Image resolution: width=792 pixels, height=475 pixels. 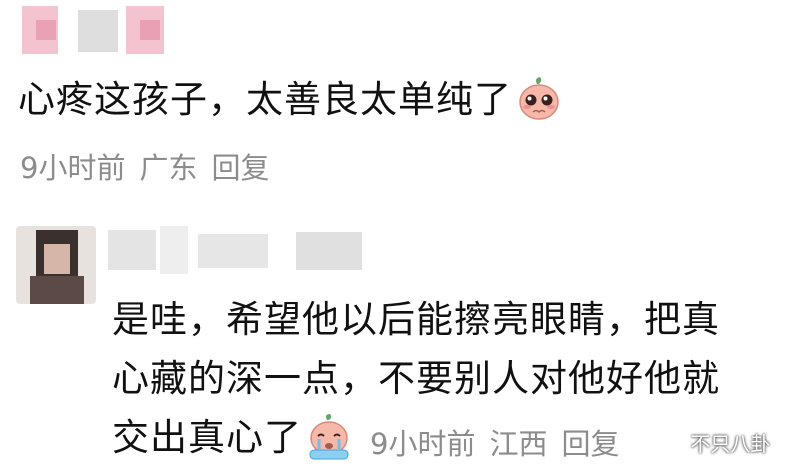 I want to click on comment2-reply-button: 回复, so click(x=590, y=444).